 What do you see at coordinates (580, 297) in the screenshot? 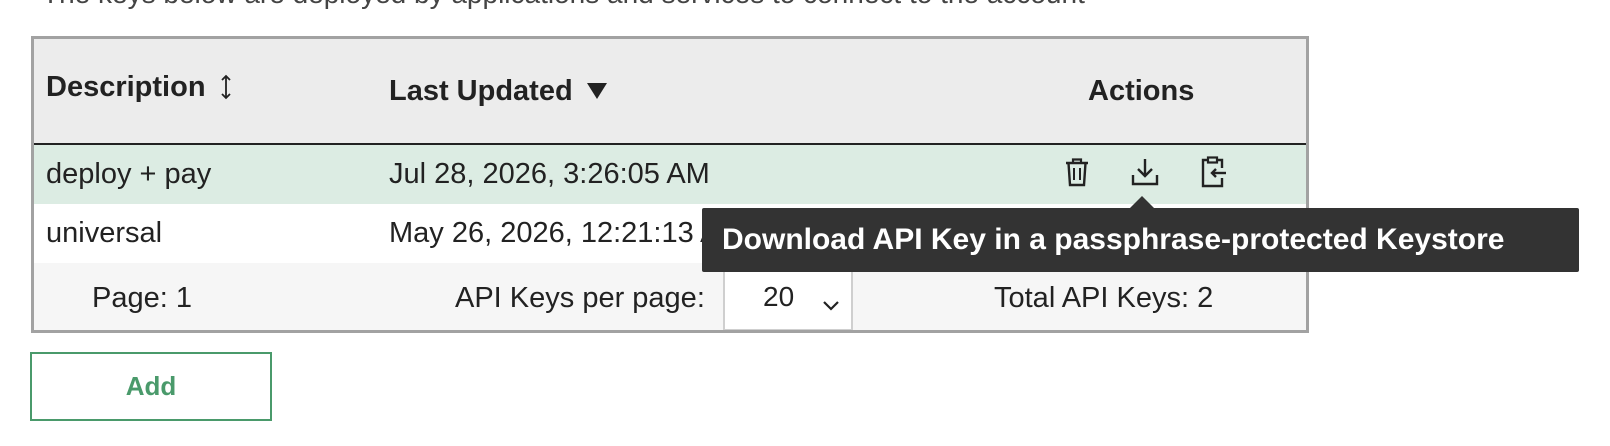
I see `per-page-label: API Keys per page:` at bounding box center [580, 297].